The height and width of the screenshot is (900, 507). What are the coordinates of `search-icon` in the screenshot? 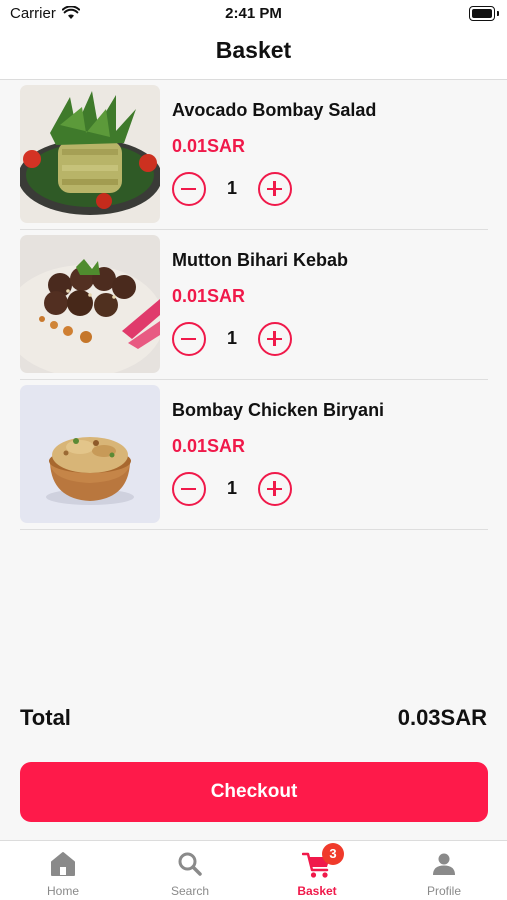 It's located at (190, 866).